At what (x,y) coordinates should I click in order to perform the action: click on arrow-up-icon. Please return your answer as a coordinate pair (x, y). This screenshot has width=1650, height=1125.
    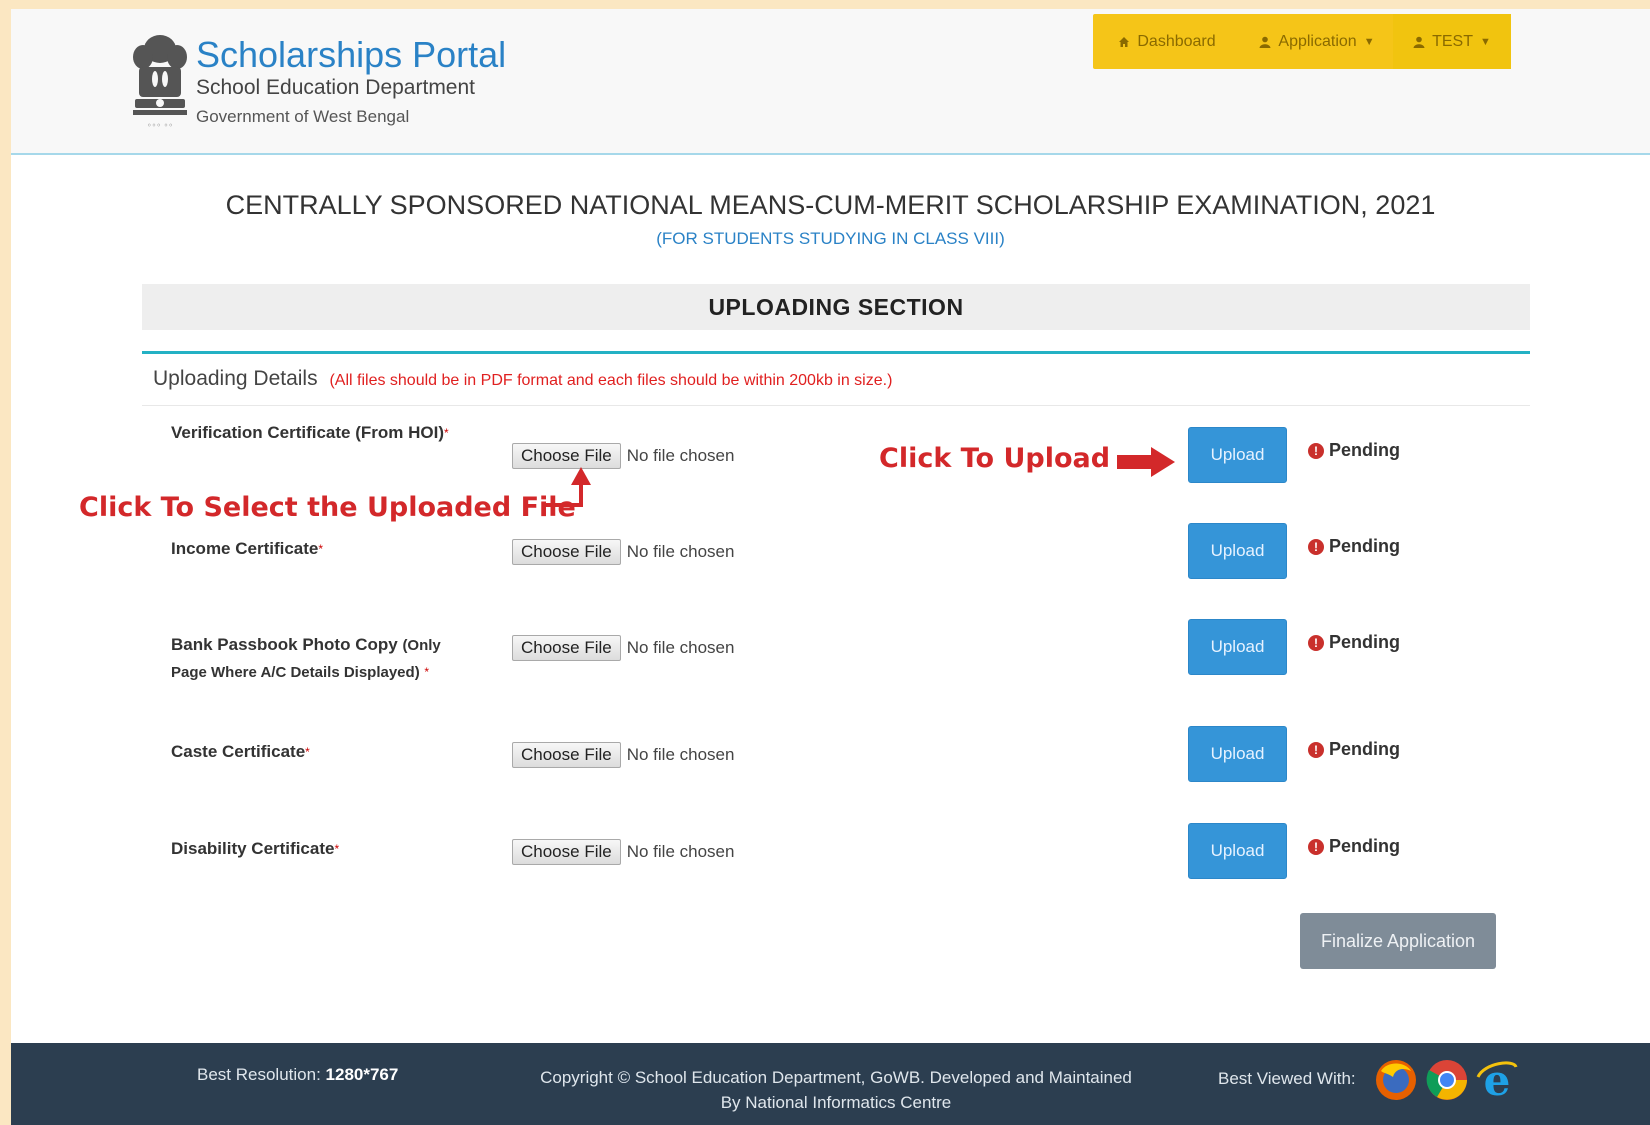
    Looking at the image, I should click on (567, 487).